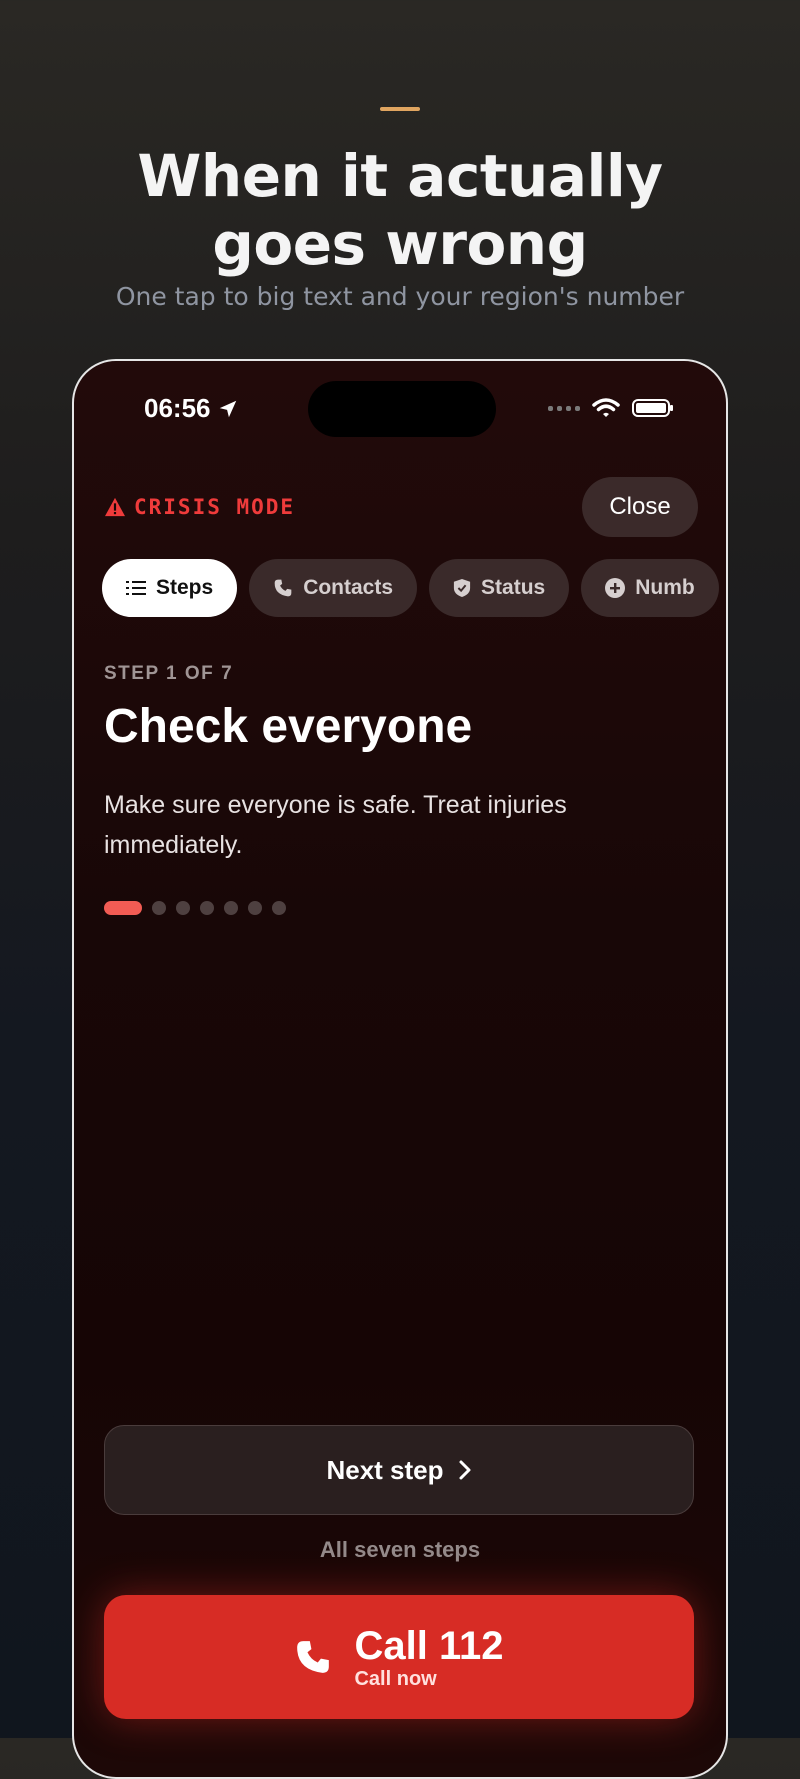 Image resolution: width=800 pixels, height=1779 pixels. I want to click on step-title: Check everyone, so click(288, 726).